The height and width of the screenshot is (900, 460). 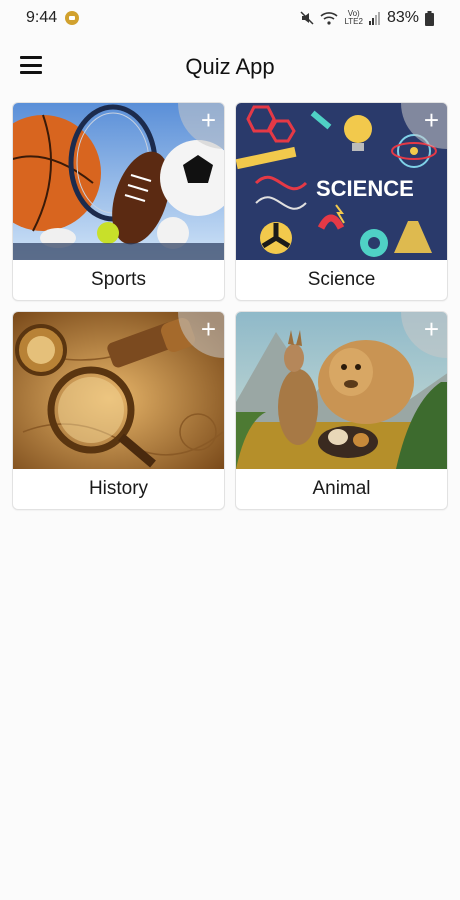 I want to click on status-left: 9:44, so click(x=53, y=18).